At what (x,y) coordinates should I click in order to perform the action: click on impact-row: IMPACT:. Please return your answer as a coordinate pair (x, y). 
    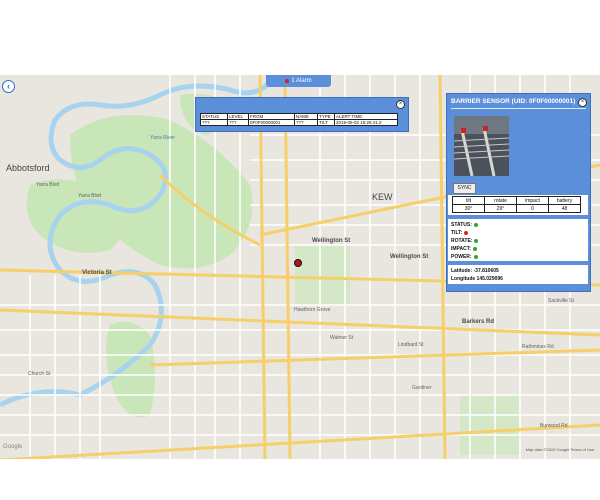
    Looking at the image, I should click on (464, 249).